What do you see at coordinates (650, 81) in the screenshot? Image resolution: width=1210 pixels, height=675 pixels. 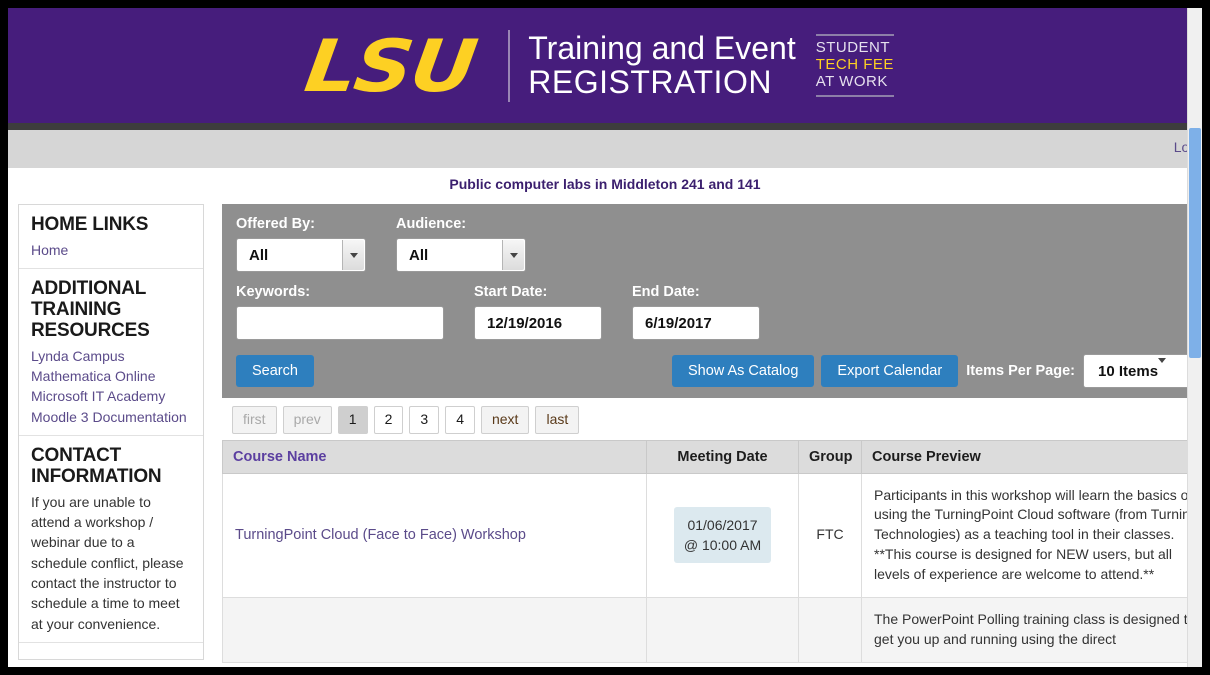 I see `header-title-line2: REGISTRATION` at bounding box center [650, 81].